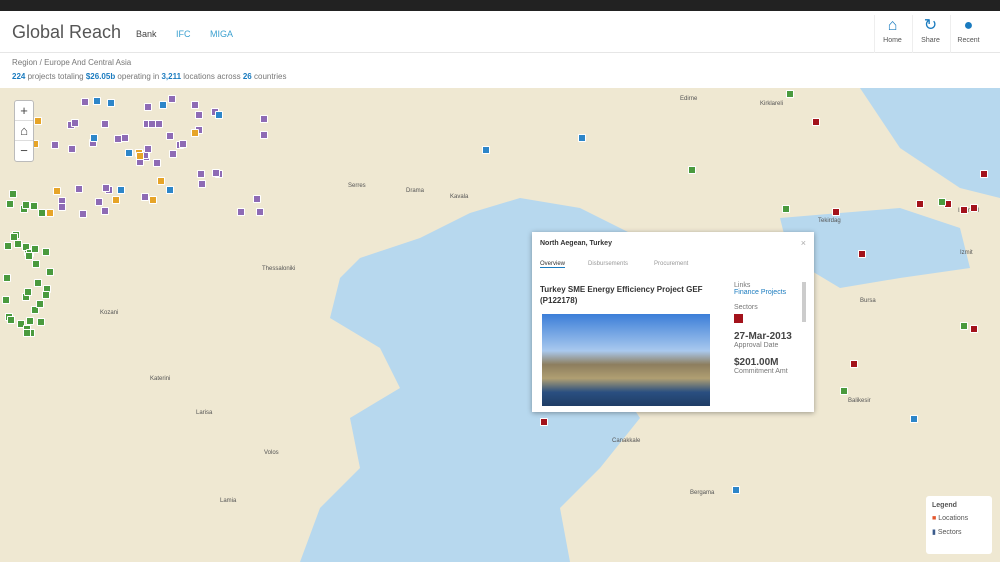  I want to click on share-button: ↻ Share, so click(930, 34).